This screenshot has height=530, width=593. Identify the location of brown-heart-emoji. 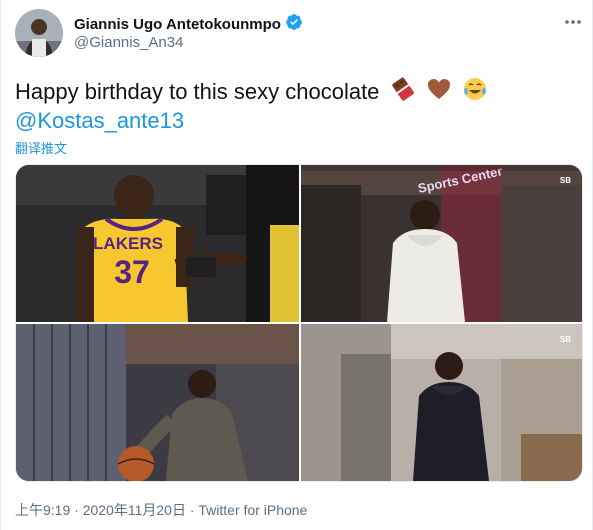
(439, 93).